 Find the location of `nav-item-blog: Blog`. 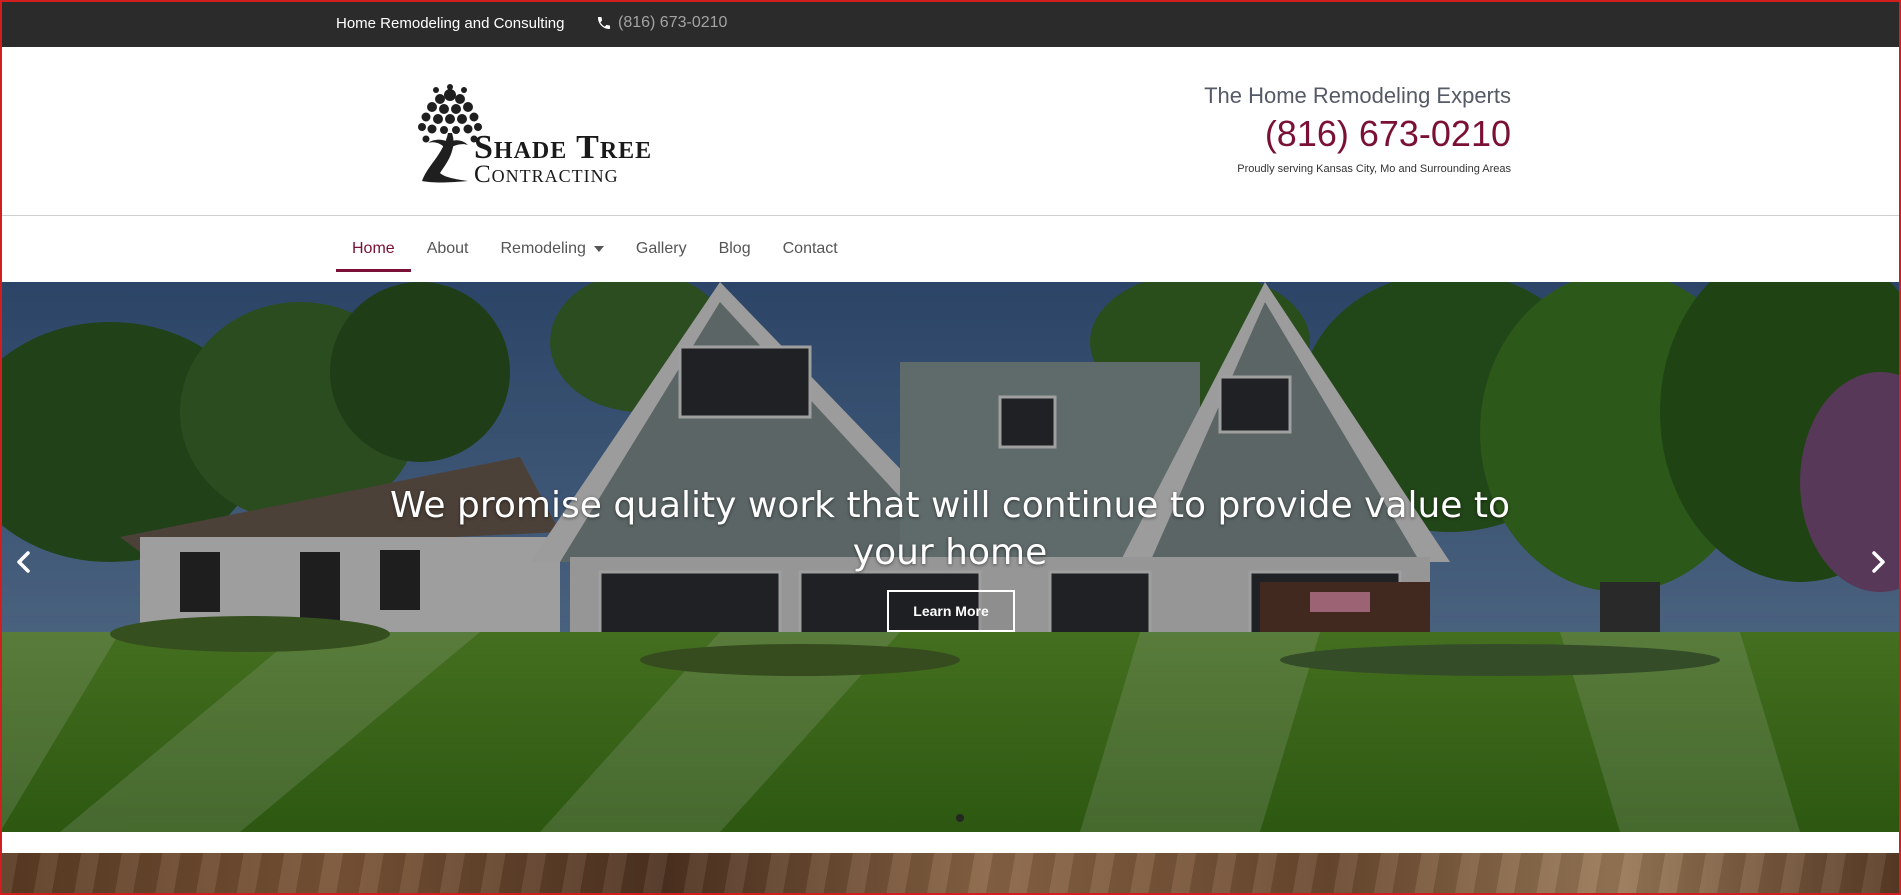

nav-item-blog: Blog is located at coordinates (735, 249).